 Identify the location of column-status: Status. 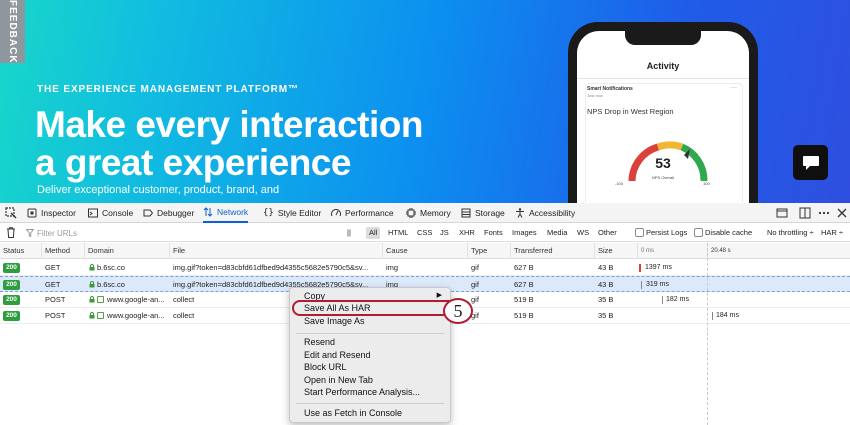
(21, 251).